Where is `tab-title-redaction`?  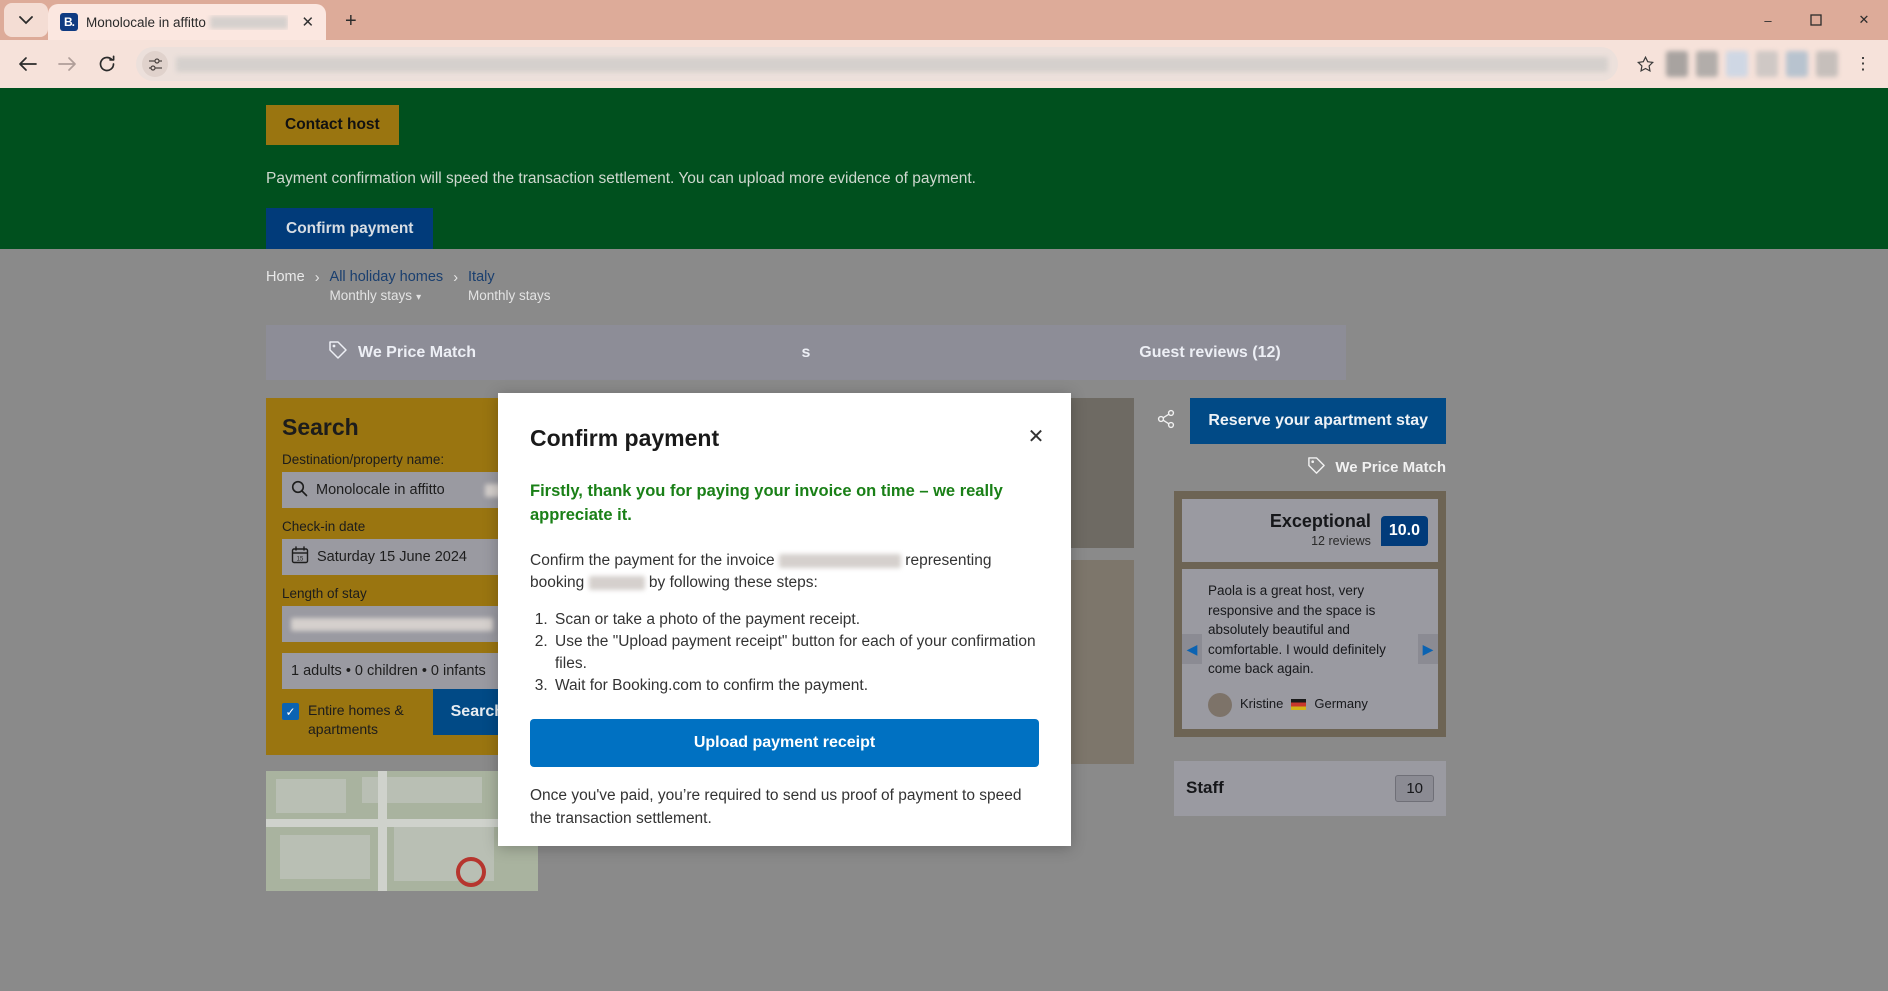 tab-title-redaction is located at coordinates (248, 23).